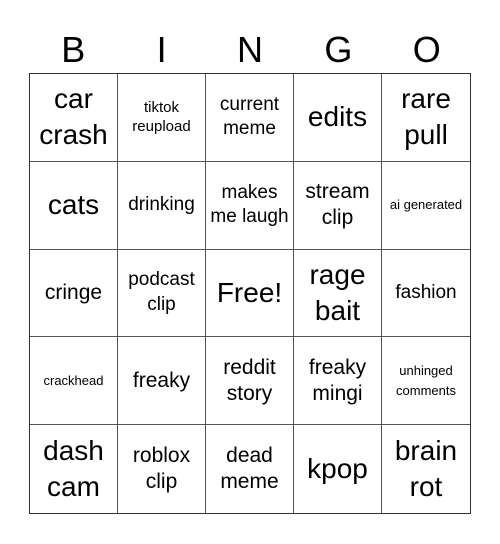 The image size is (500, 544). Describe the element at coordinates (338, 469) in the screenshot. I see `bingo-cell: kpop` at that location.